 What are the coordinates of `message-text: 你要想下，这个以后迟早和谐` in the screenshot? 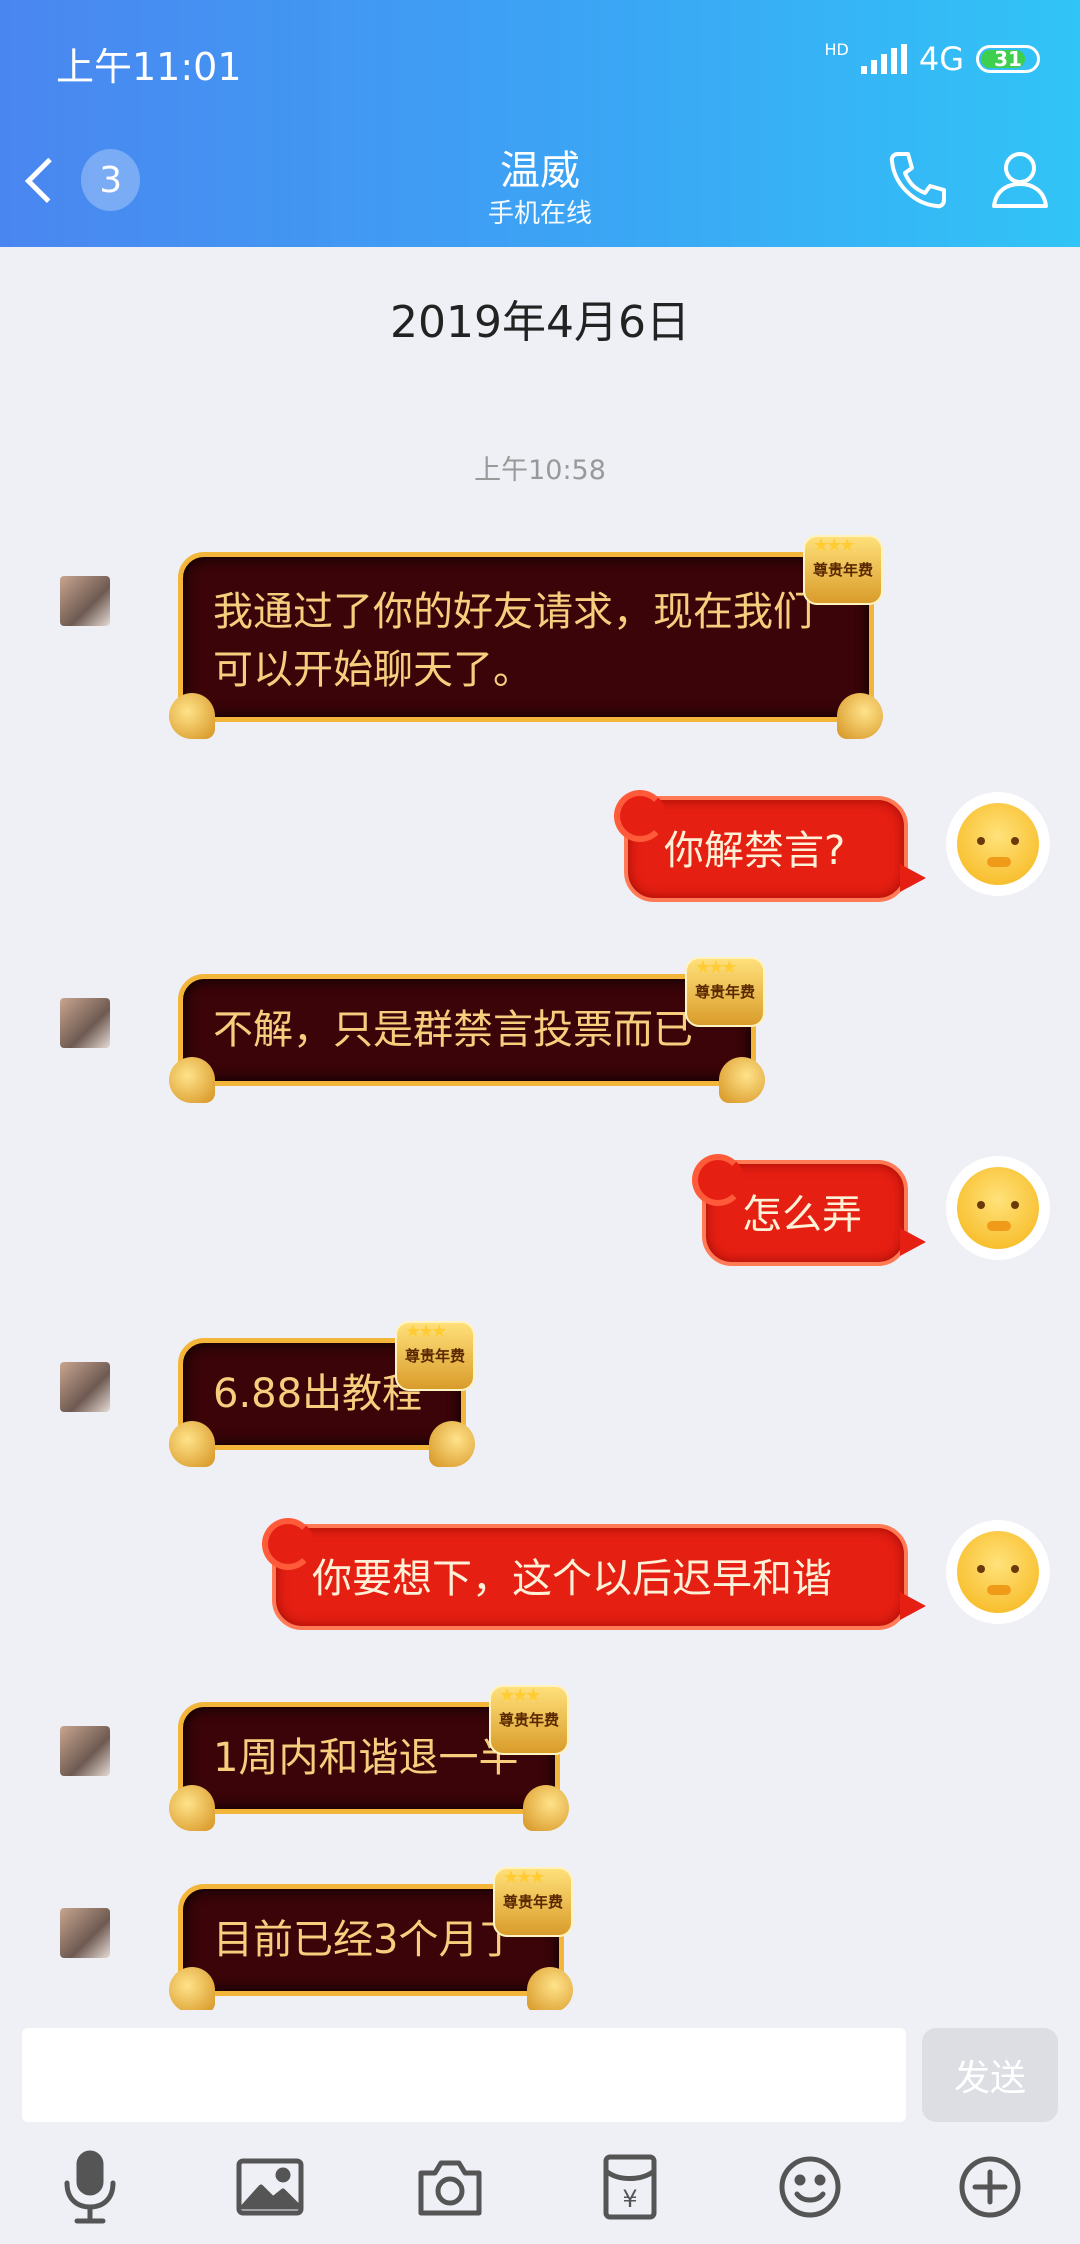 It's located at (572, 1579).